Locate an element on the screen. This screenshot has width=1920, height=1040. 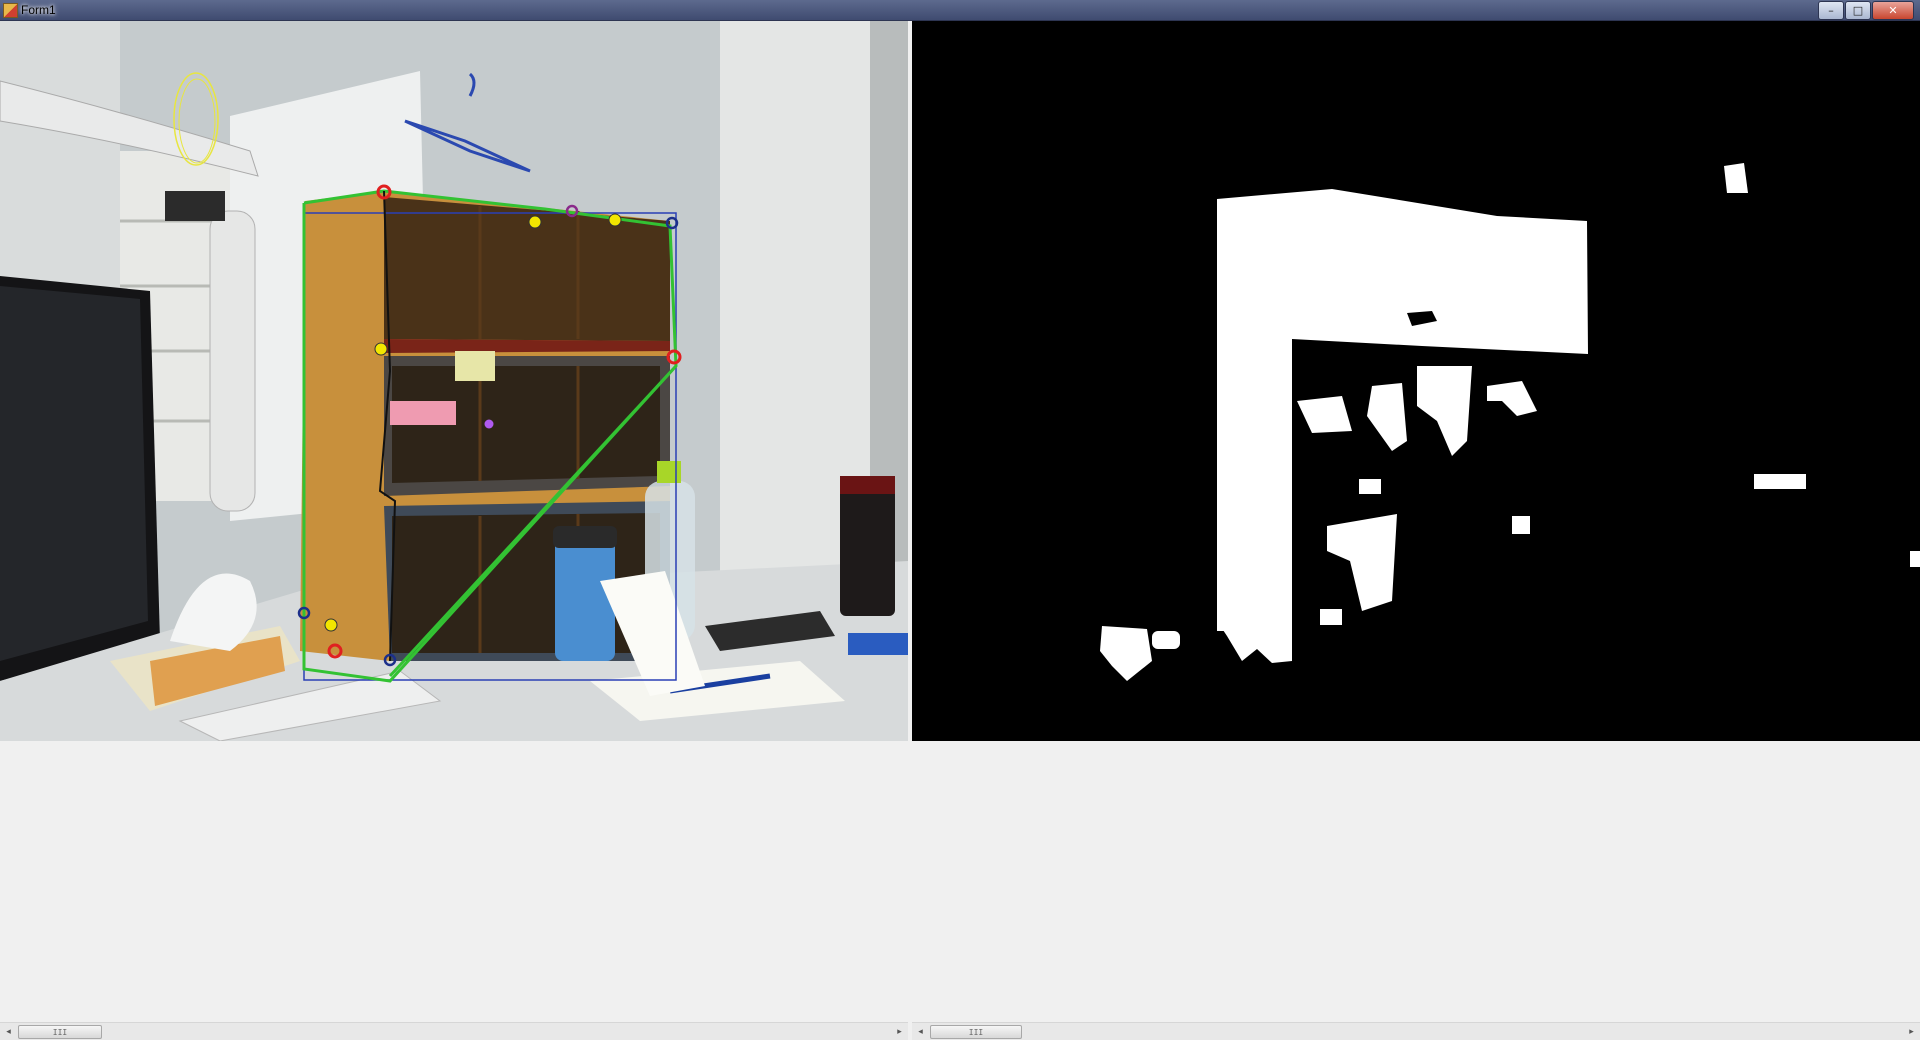
app-icon is located at coordinates (10, 10).